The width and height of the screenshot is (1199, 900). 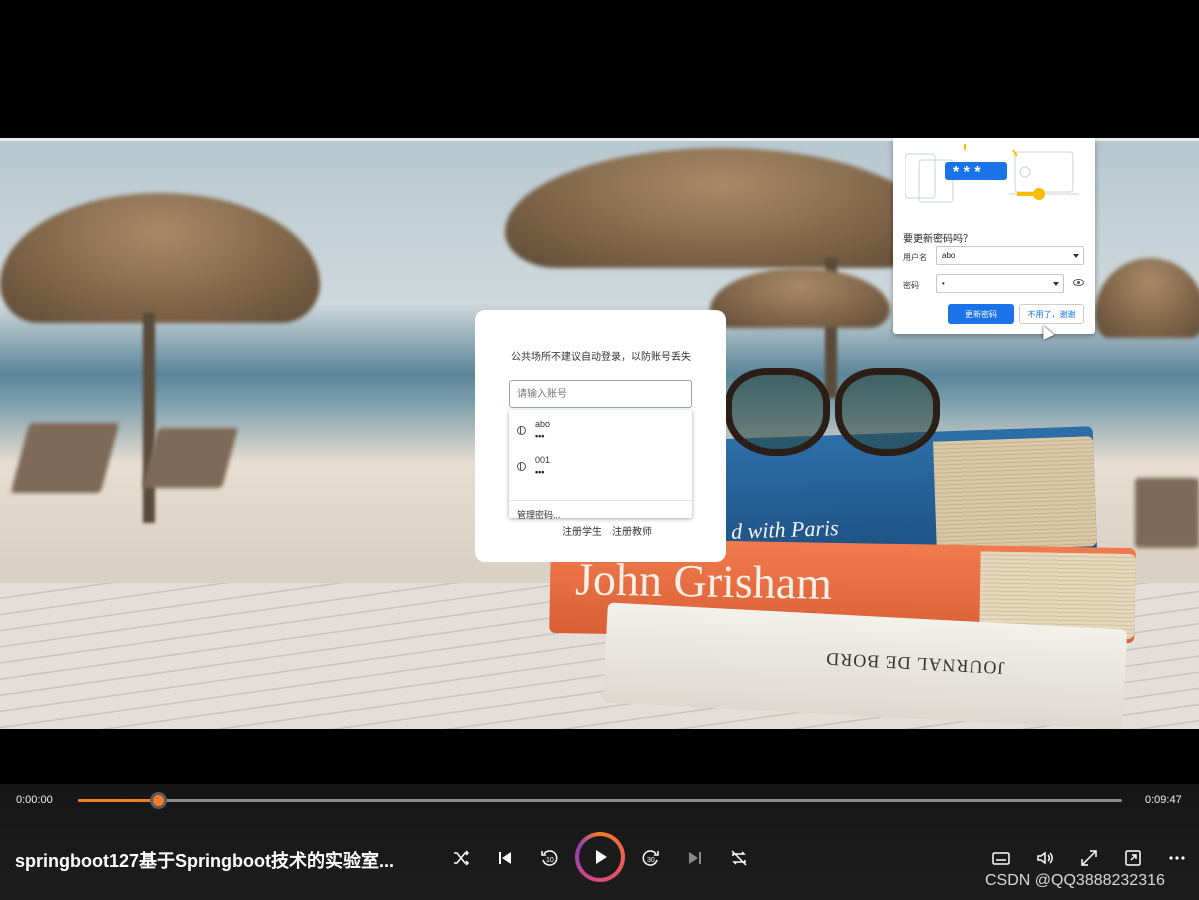 What do you see at coordinates (600, 431) in the screenshot?
I see `saved-password-item: abo •••` at bounding box center [600, 431].